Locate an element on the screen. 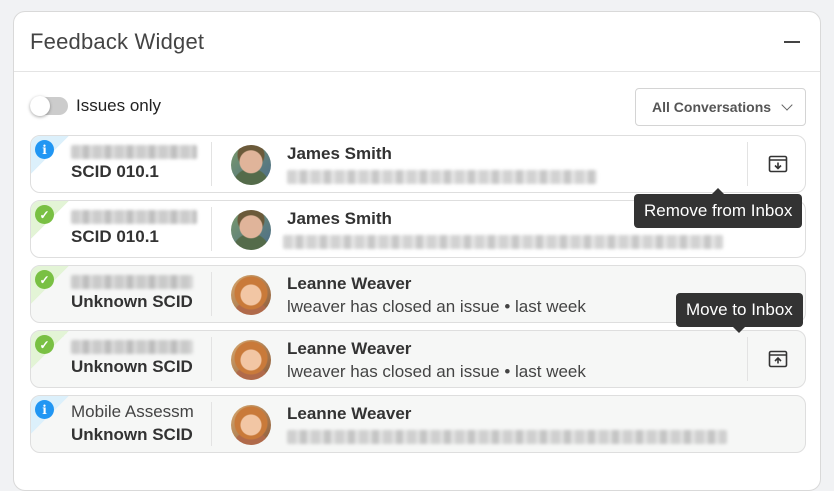  conversation-filter-select: All Conversations is located at coordinates (720, 107).